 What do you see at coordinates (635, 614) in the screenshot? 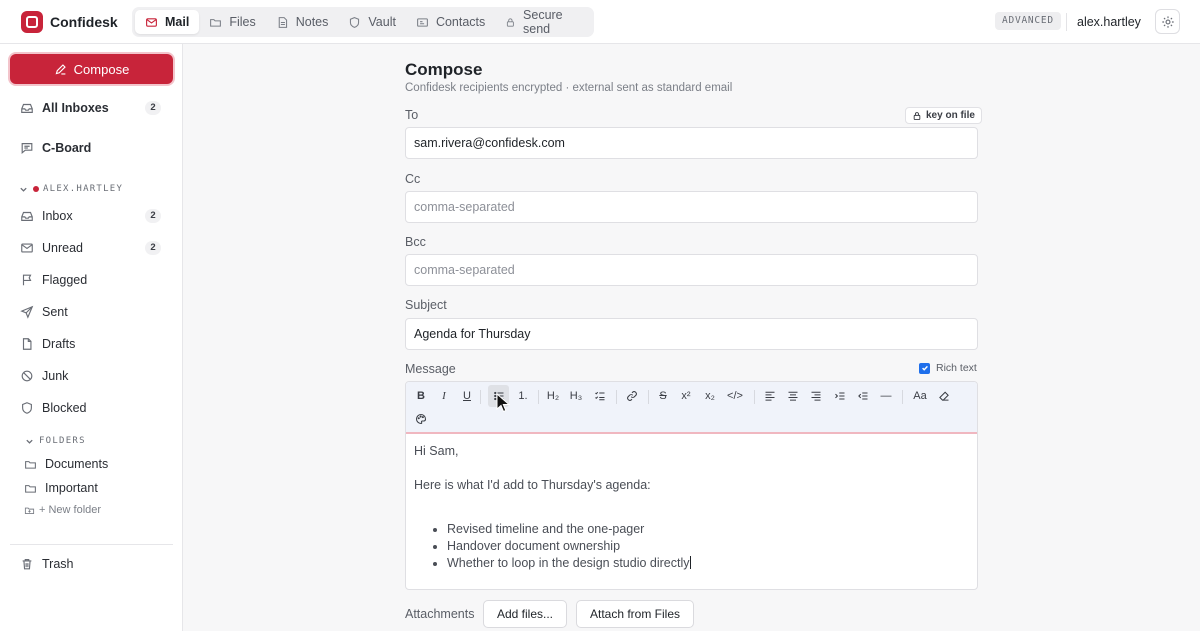
I see `attach-from-files-button: Attach from Files` at bounding box center [635, 614].